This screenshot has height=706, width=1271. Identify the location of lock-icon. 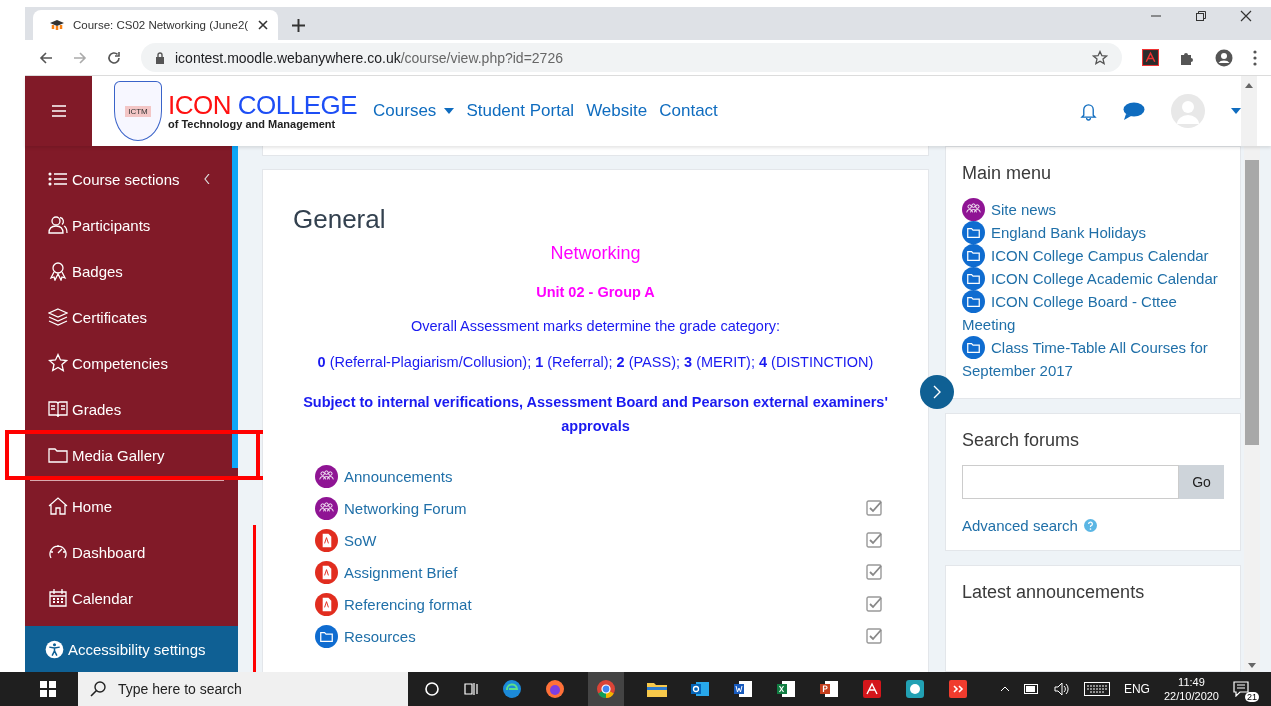
(160, 57).